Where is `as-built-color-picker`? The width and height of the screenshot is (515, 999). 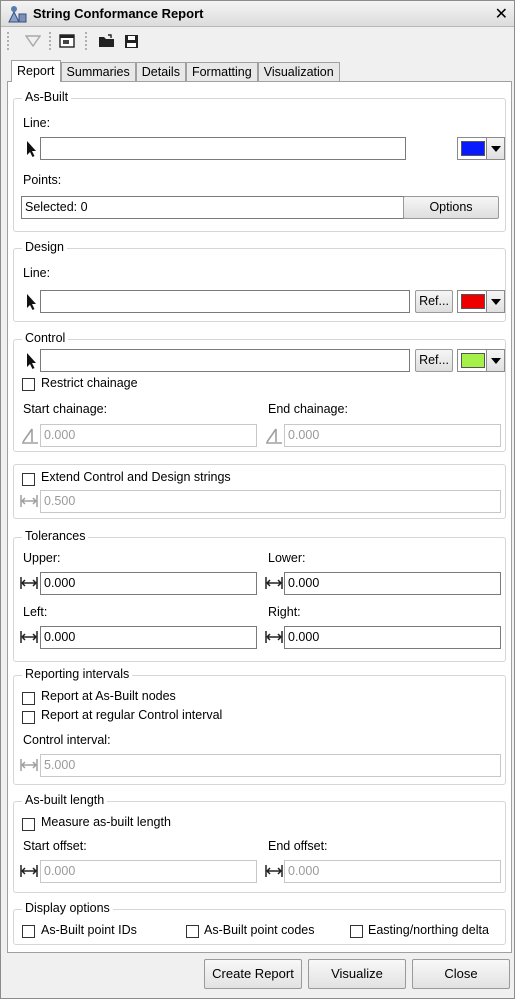
as-built-color-picker is located at coordinates (481, 148).